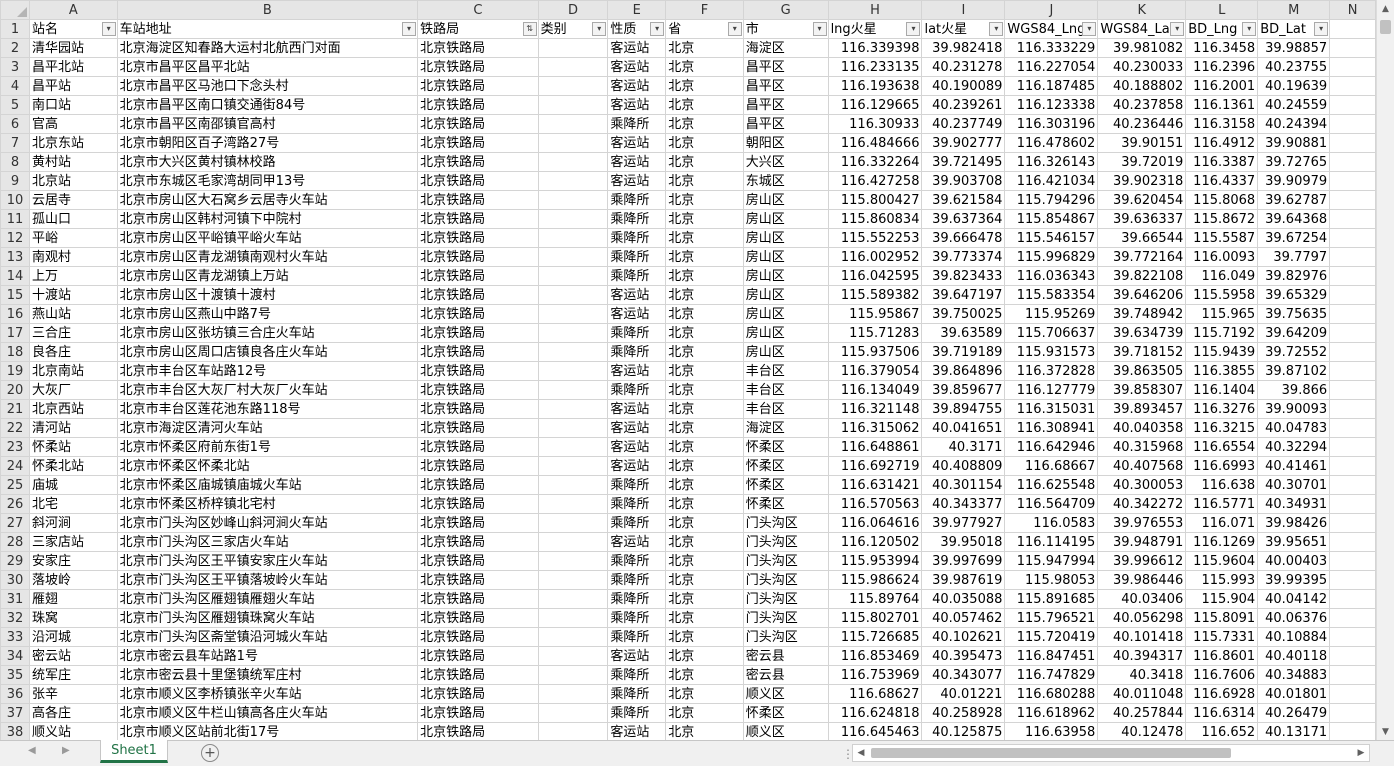  What do you see at coordinates (15, 257) in the screenshot?
I see `row-number: 13` at bounding box center [15, 257].